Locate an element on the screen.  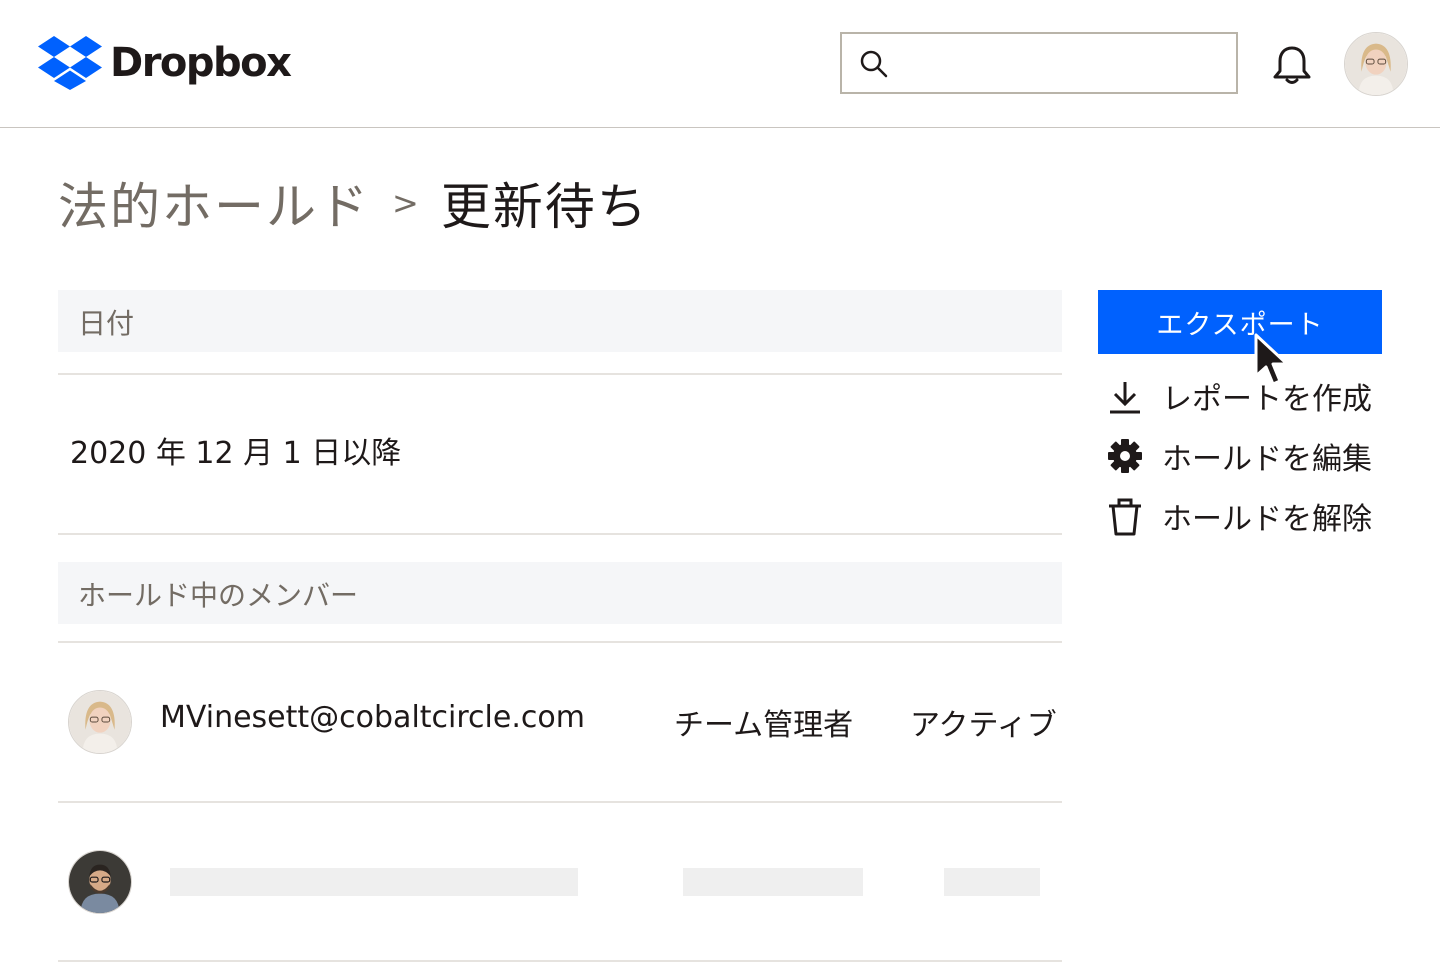
breadcrumb: 法的ホールド > 更新待ち is located at coordinates (353, 203).